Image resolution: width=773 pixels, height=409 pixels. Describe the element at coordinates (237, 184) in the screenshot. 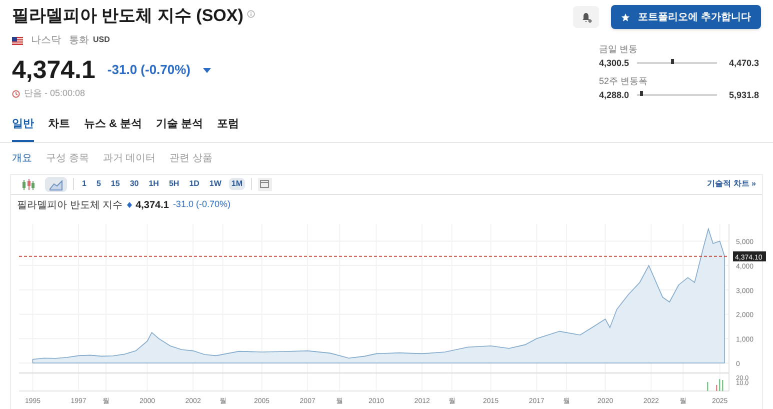

I see `timeframe-button: 1M` at that location.